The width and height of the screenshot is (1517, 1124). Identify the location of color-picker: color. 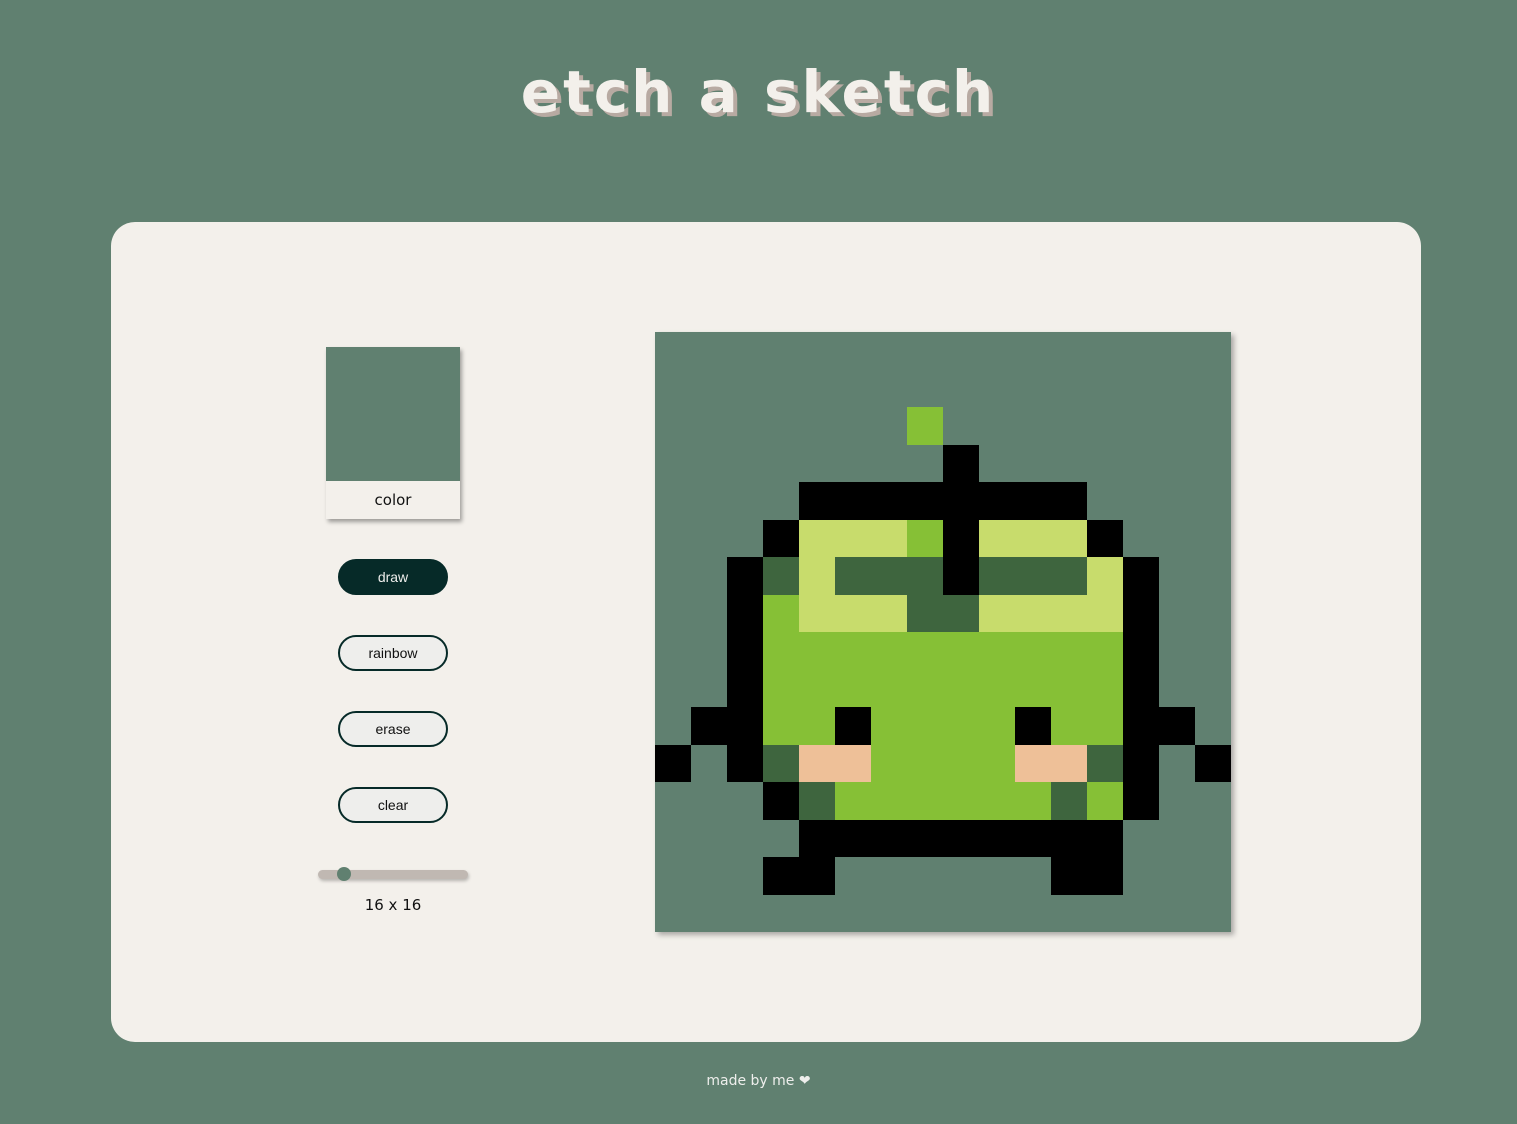
(393, 433).